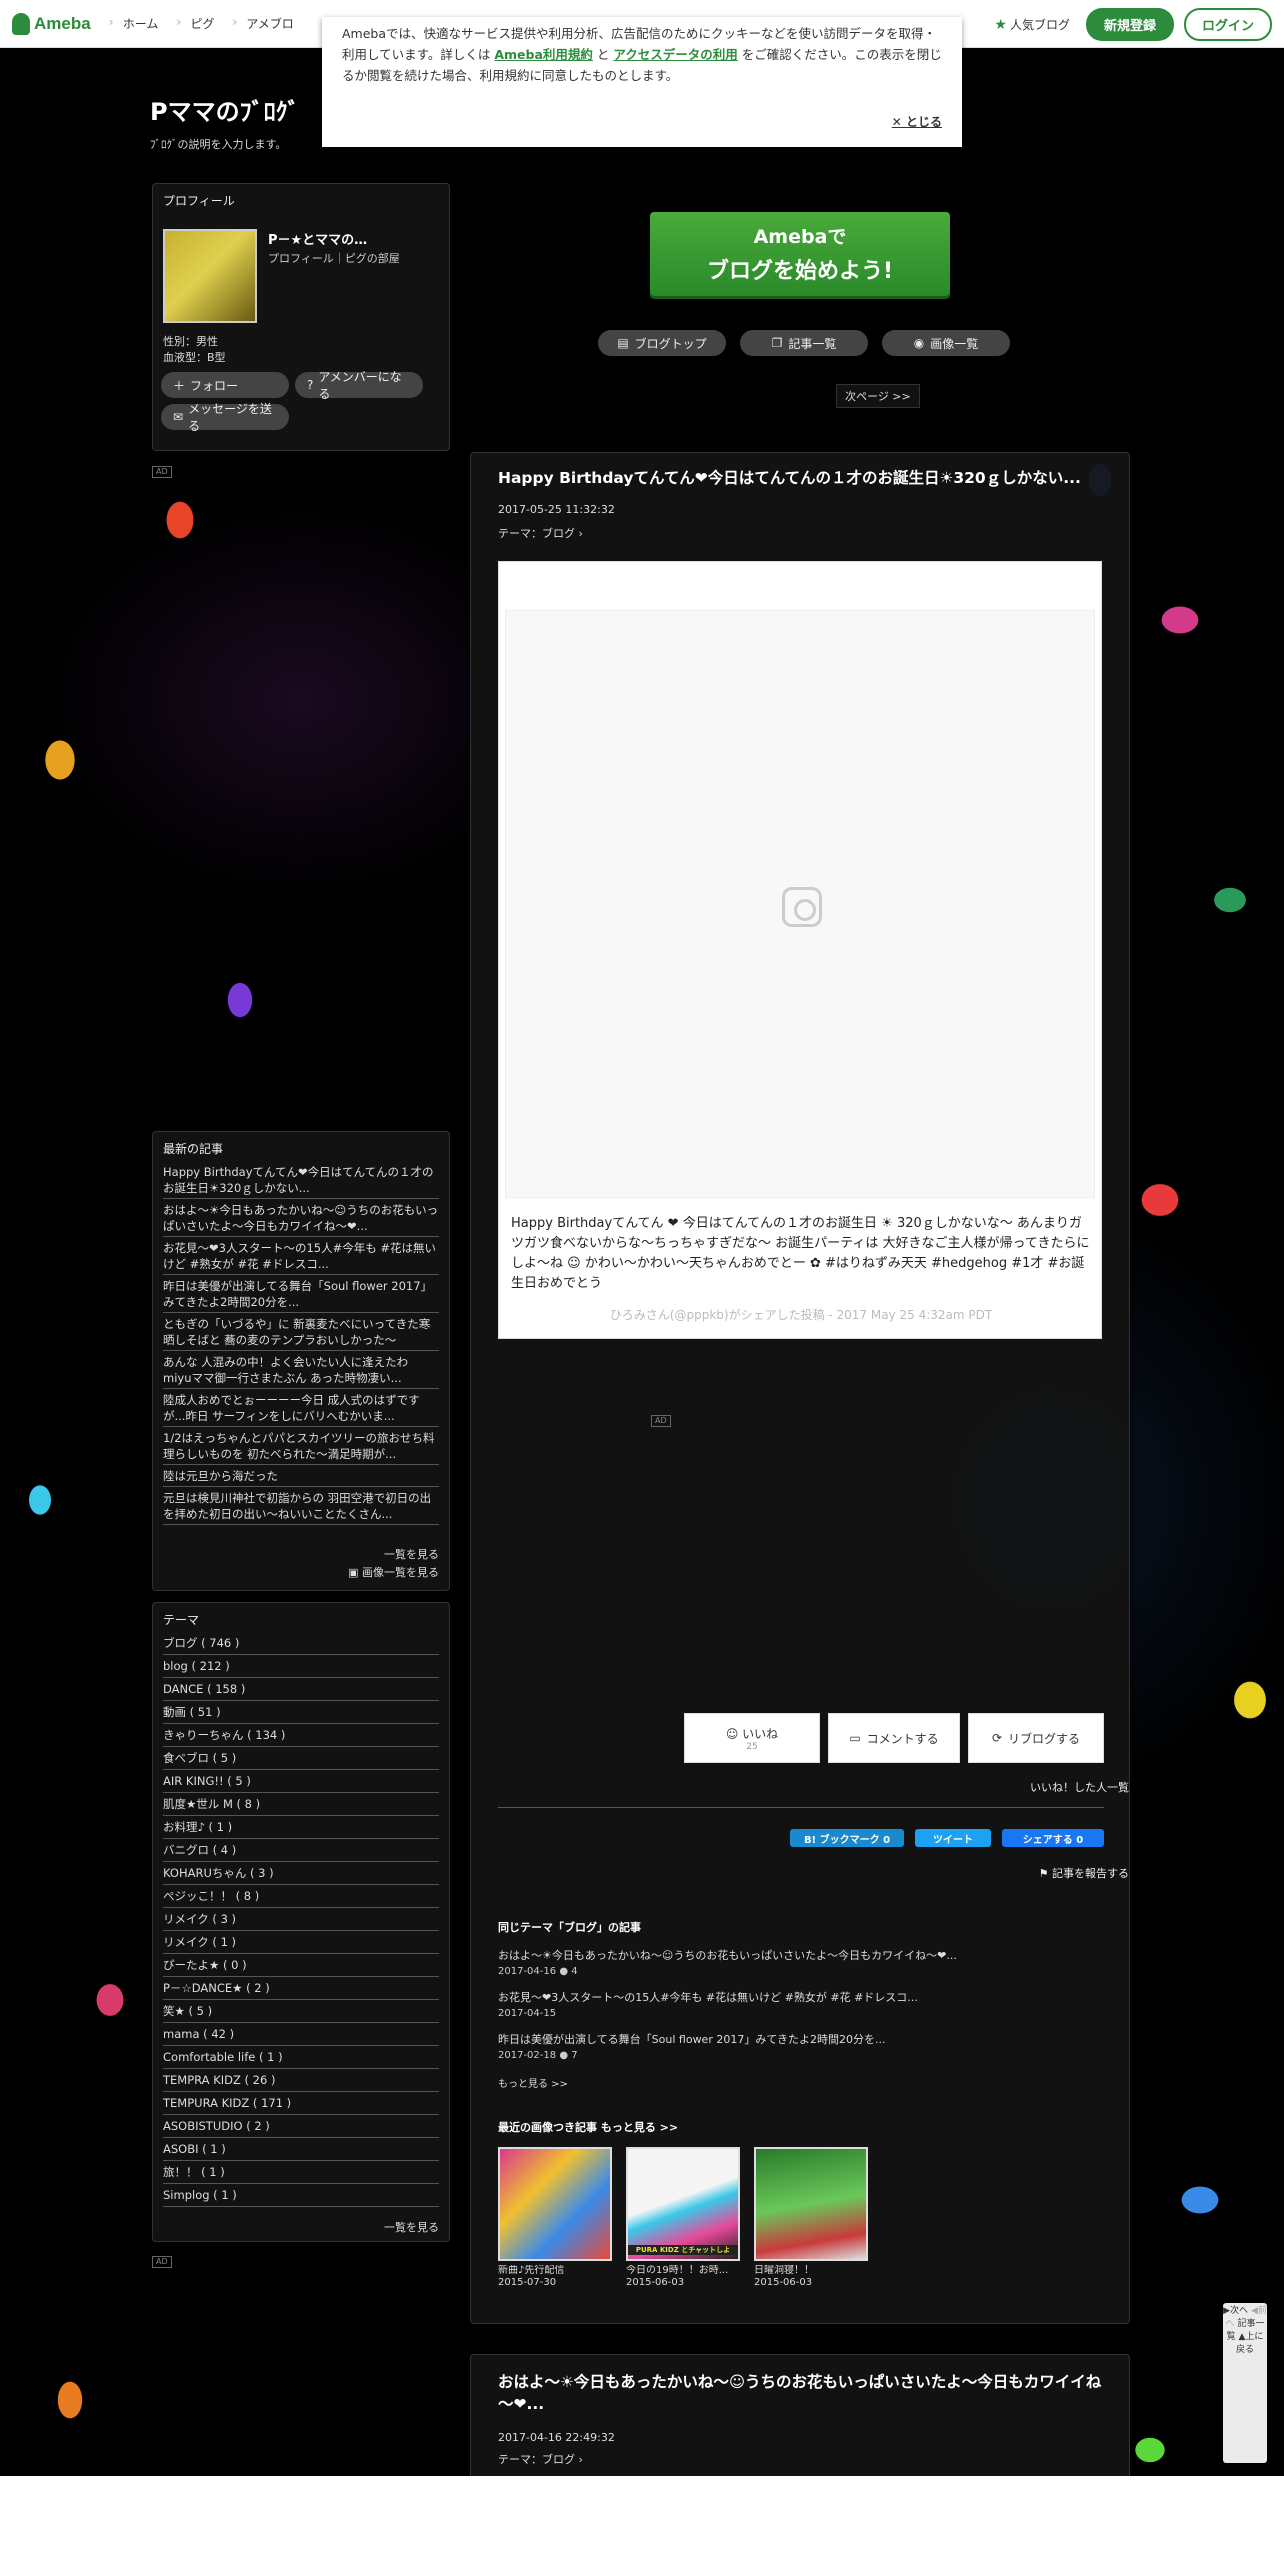 The image size is (1284, 2568). What do you see at coordinates (359, 385) in the screenshot?
I see `amember-button: ? アメンバーになる` at bounding box center [359, 385].